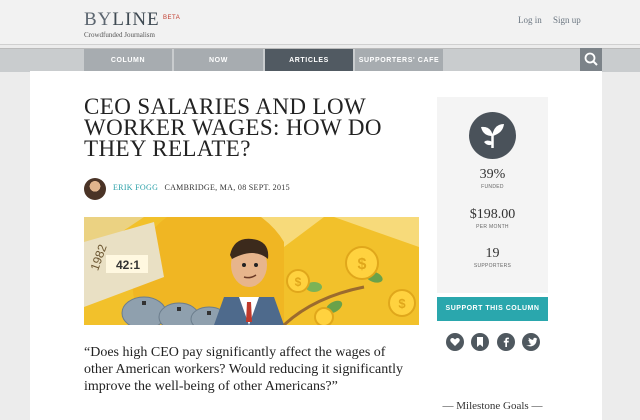 Image resolution: width=640 pixels, height=420 pixels. What do you see at coordinates (119, 35) in the screenshot?
I see `tagline: Crowdfunded Journalism` at bounding box center [119, 35].